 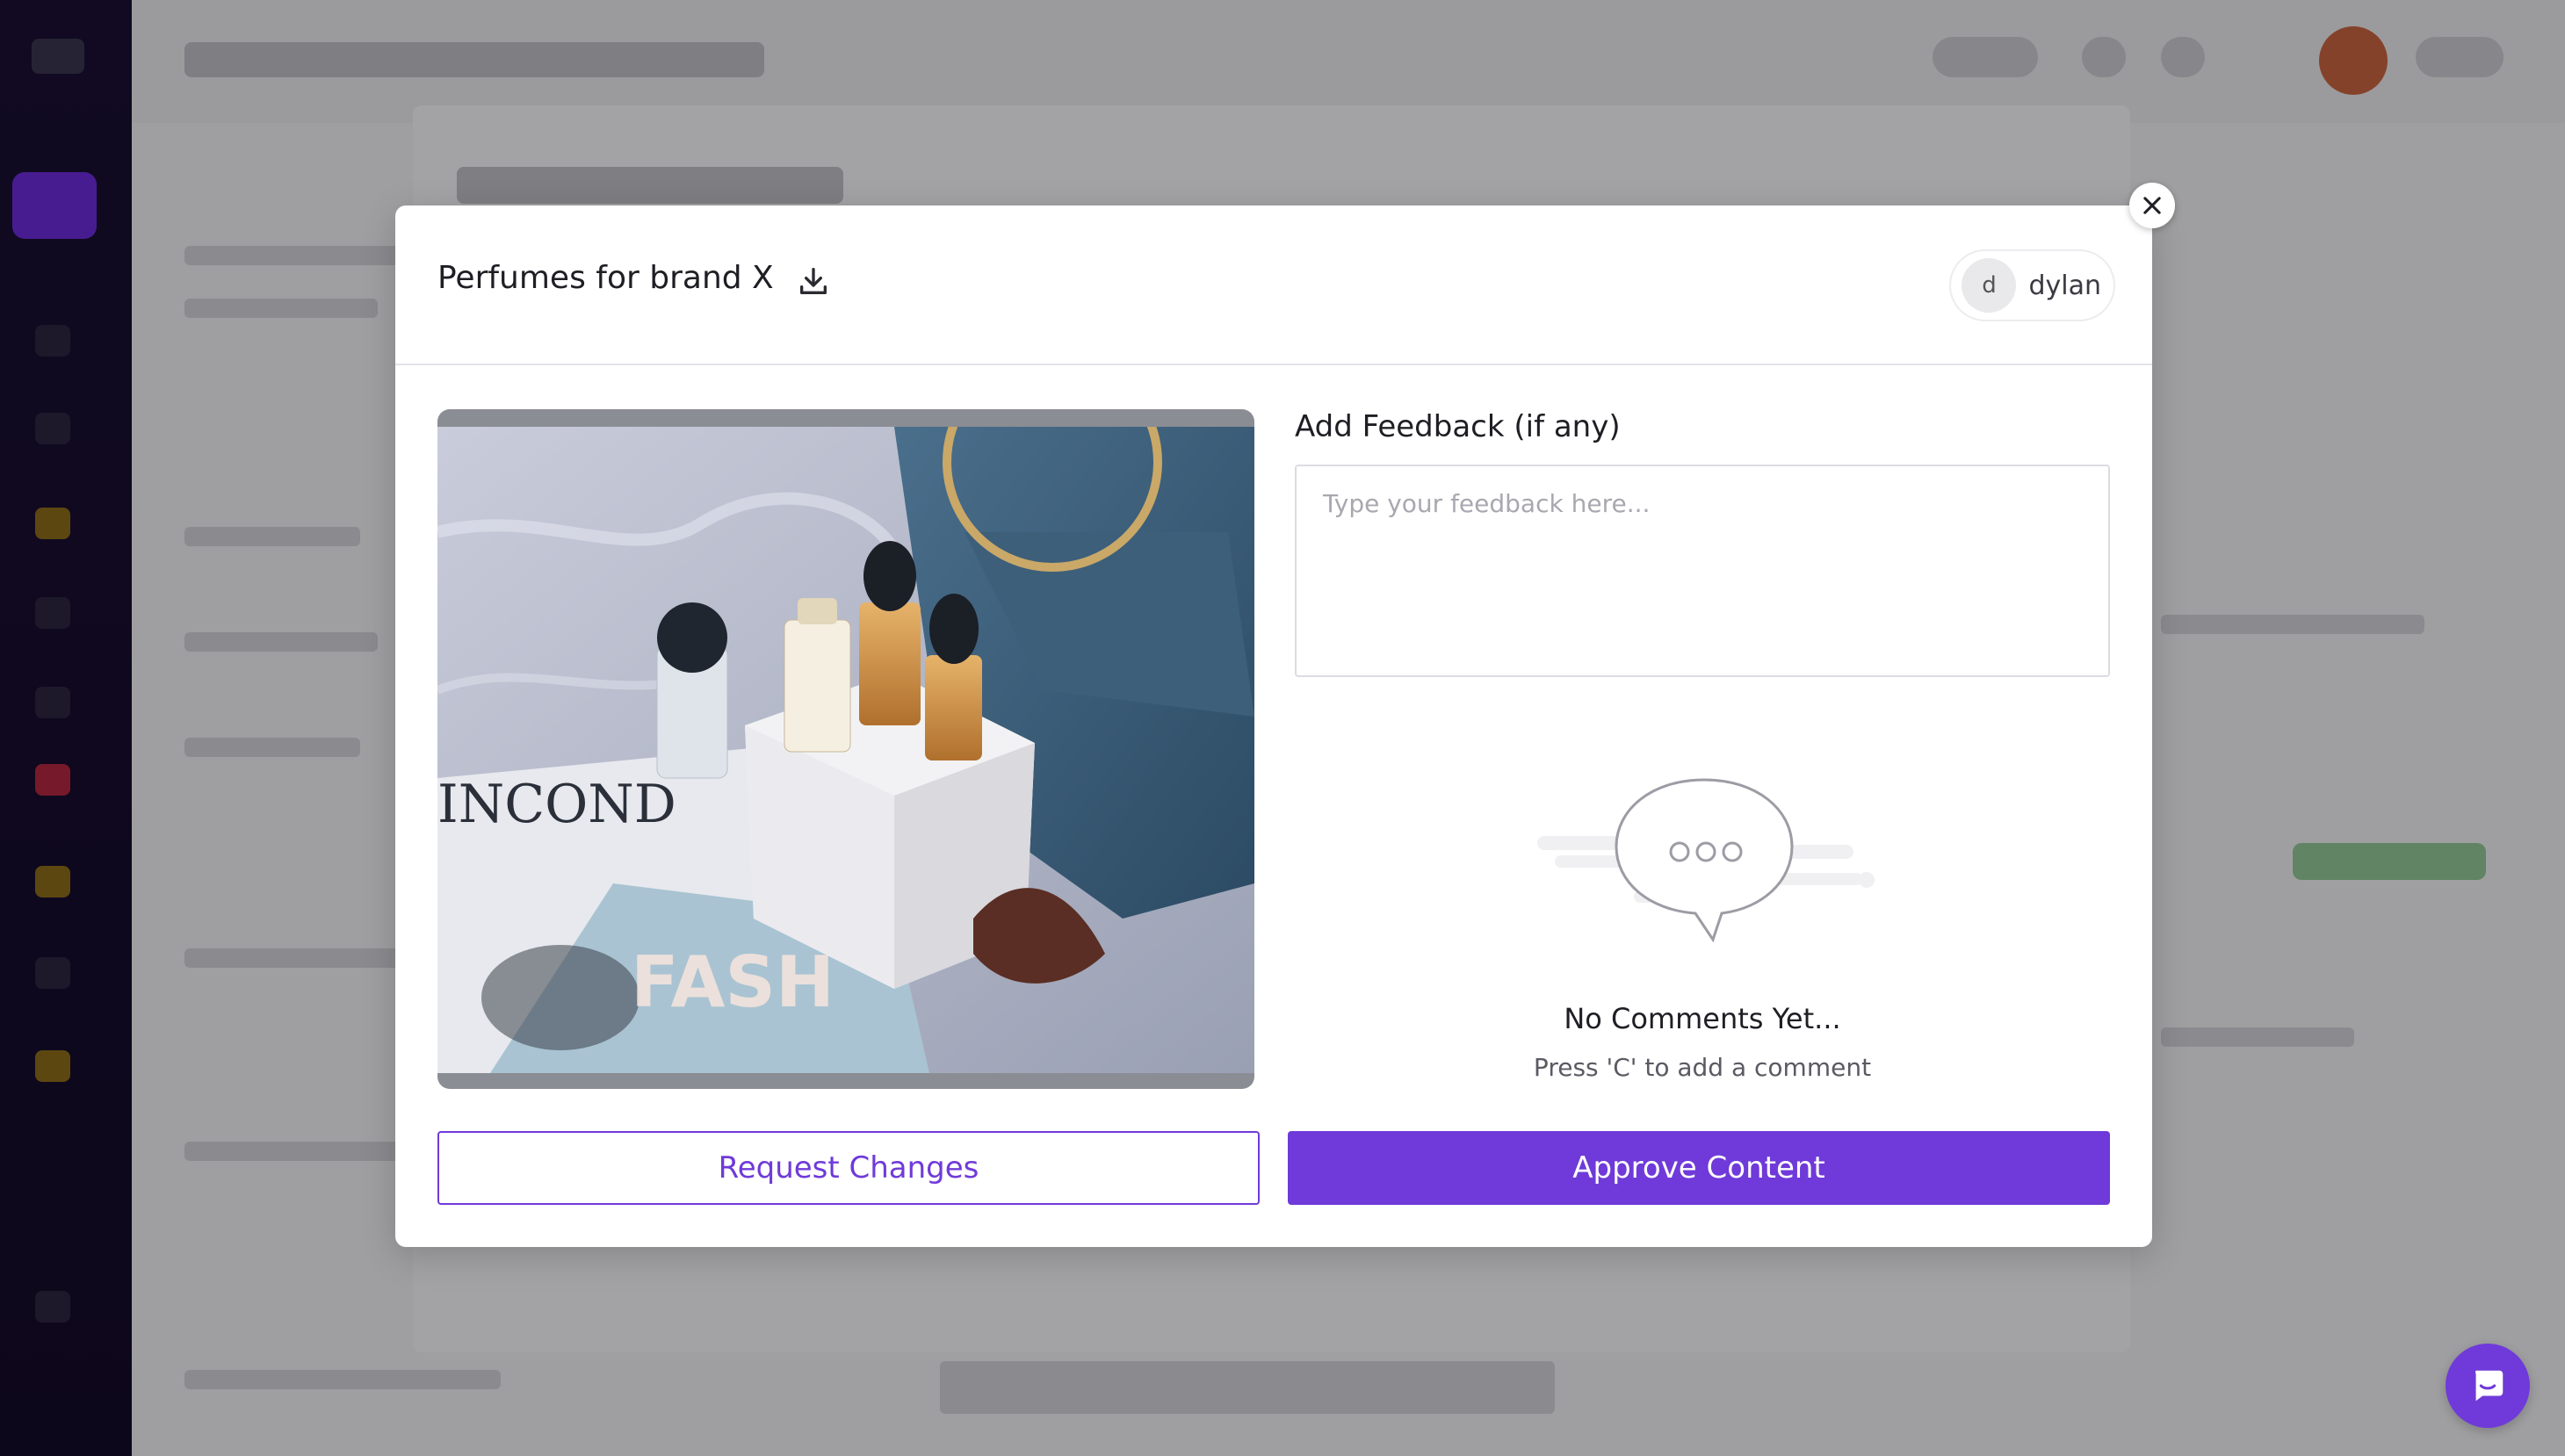 What do you see at coordinates (1699, 1168) in the screenshot?
I see `approve-content-button: Approve Content` at bounding box center [1699, 1168].